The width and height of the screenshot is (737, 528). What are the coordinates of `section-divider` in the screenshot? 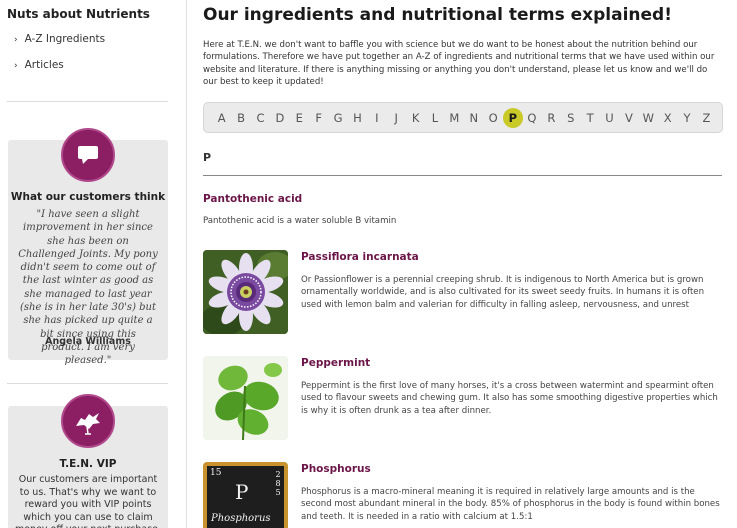 It's located at (462, 175).